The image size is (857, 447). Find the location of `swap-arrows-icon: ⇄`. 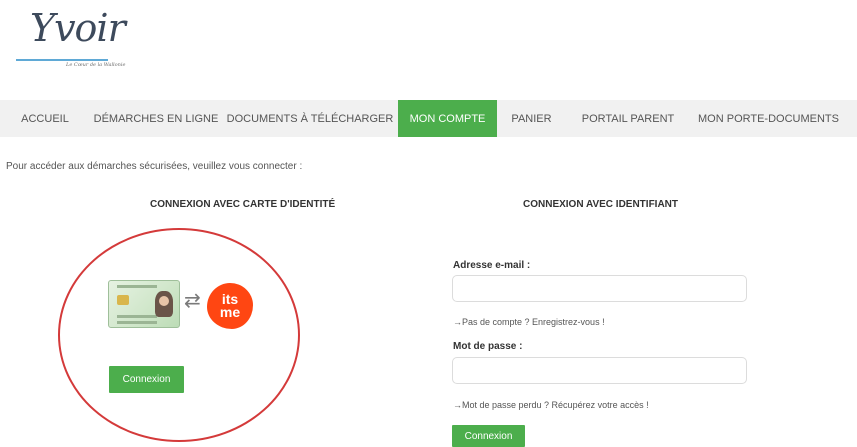

swap-arrows-icon: ⇄ is located at coordinates (192, 301).